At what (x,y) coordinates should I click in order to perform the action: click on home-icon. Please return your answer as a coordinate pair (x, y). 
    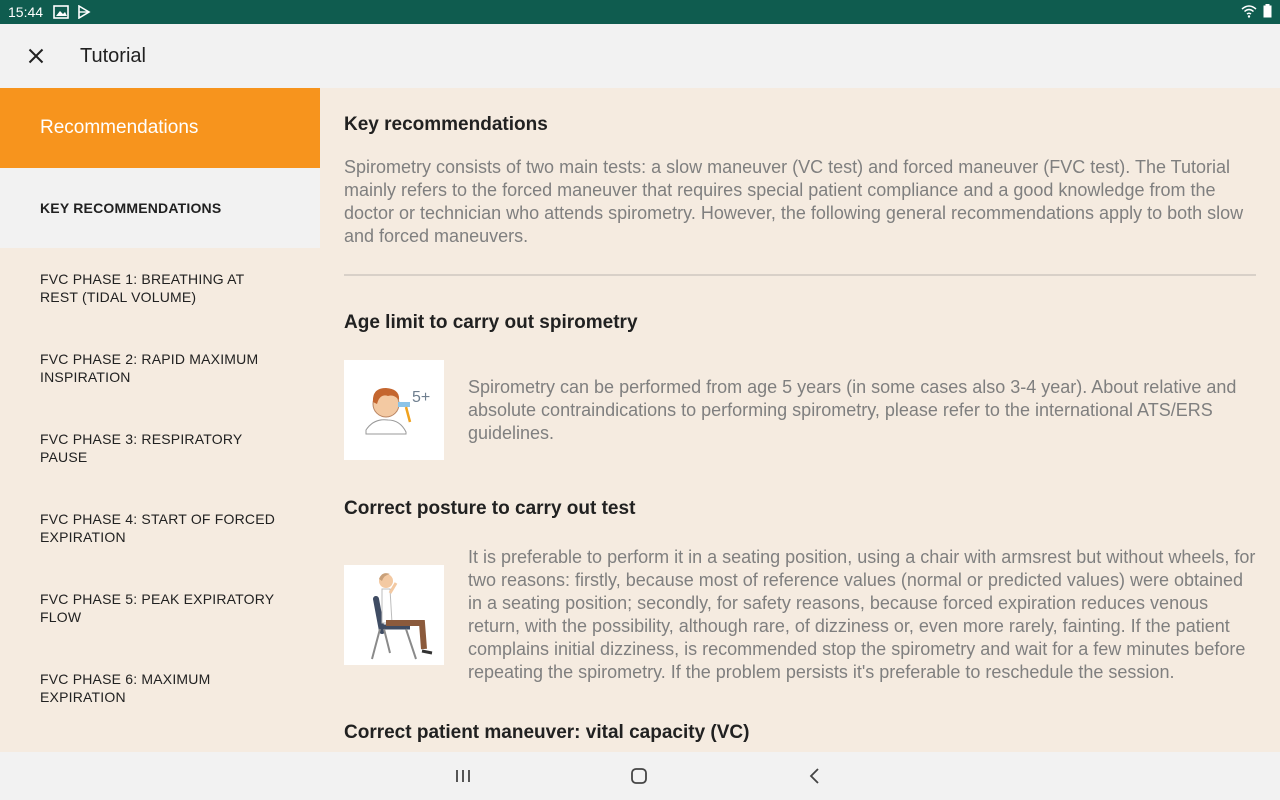
    Looking at the image, I should click on (639, 776).